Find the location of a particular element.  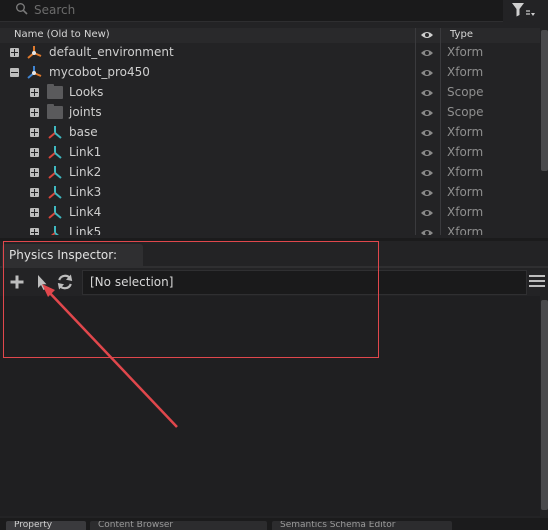

tree-row-link1: Link1 Xform is located at coordinates (270, 153).